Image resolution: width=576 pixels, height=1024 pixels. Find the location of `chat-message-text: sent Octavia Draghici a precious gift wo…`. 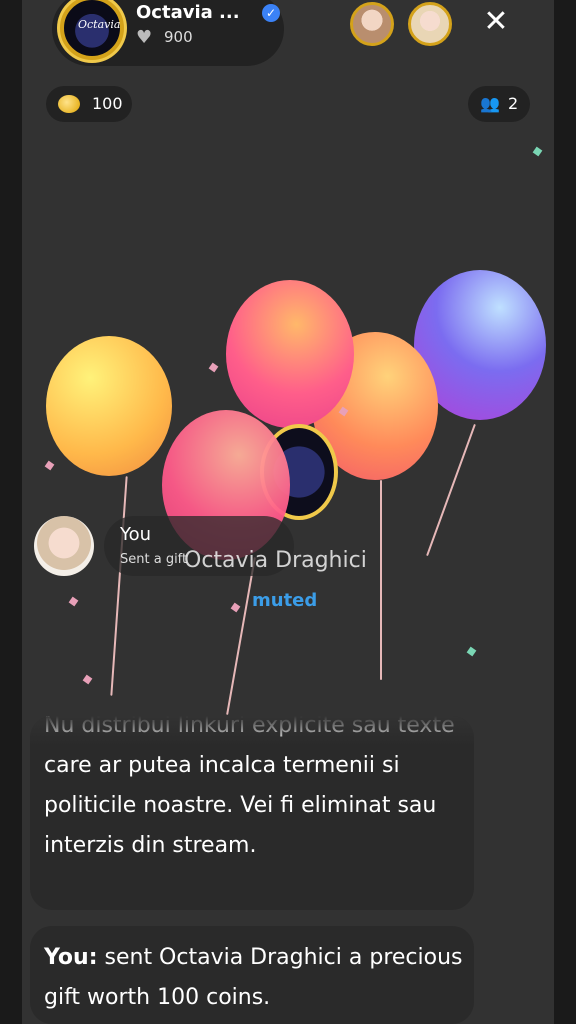

chat-message-text: sent Octavia Draghici a precious gift wo… is located at coordinates (253, 977).